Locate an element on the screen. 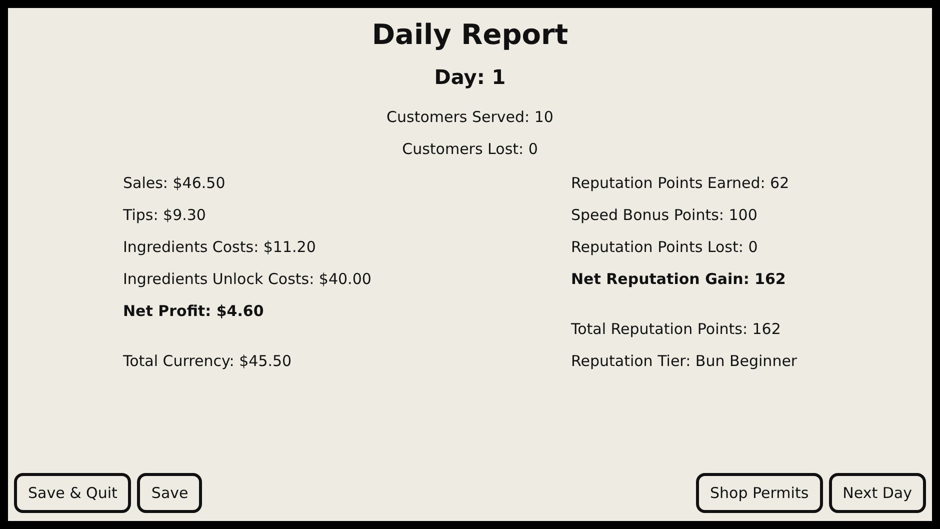 The height and width of the screenshot is (529, 940). report-line: Net Reputation Gain: 162 is located at coordinates (679, 279).